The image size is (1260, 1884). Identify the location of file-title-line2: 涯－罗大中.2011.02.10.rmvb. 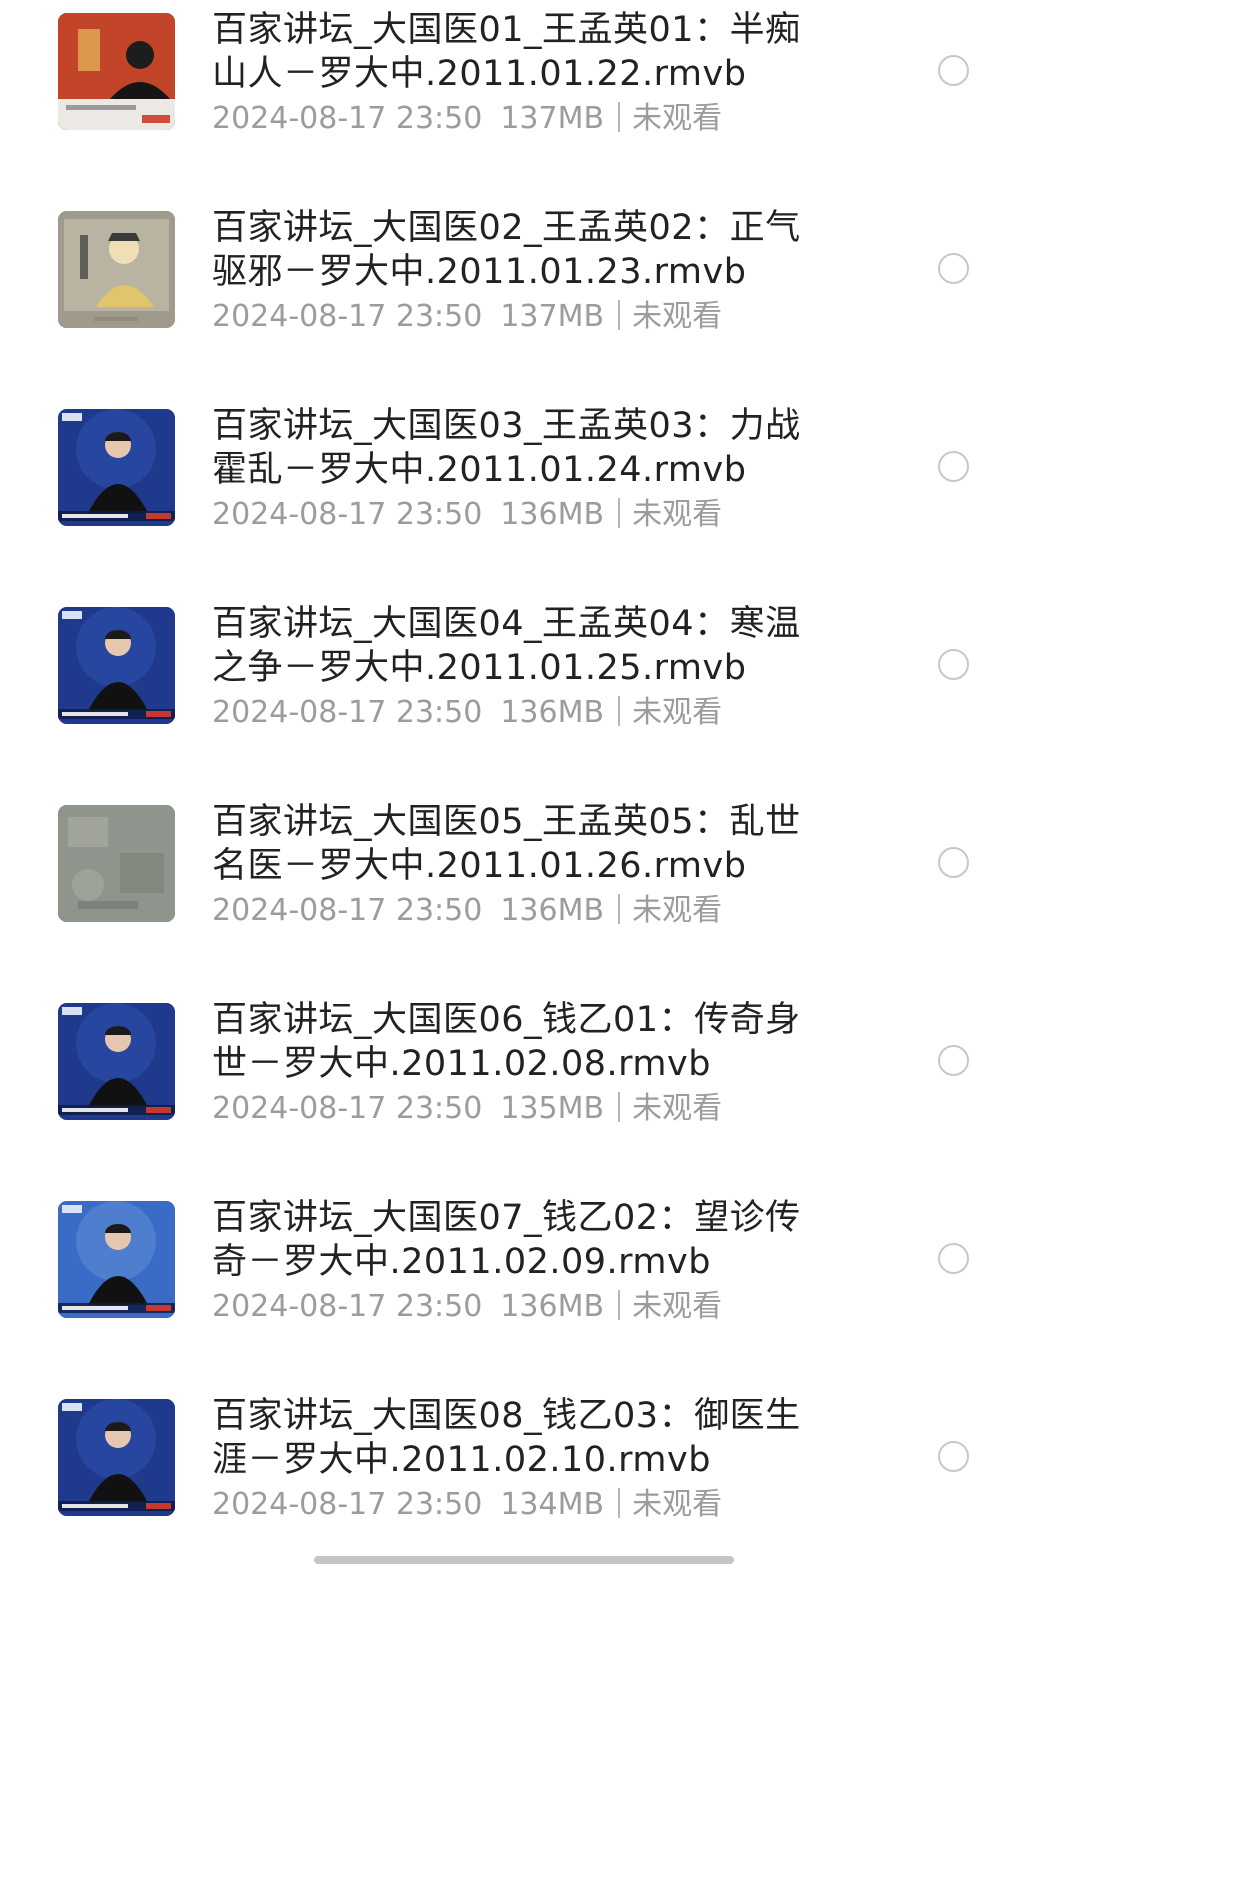
(461, 1460).